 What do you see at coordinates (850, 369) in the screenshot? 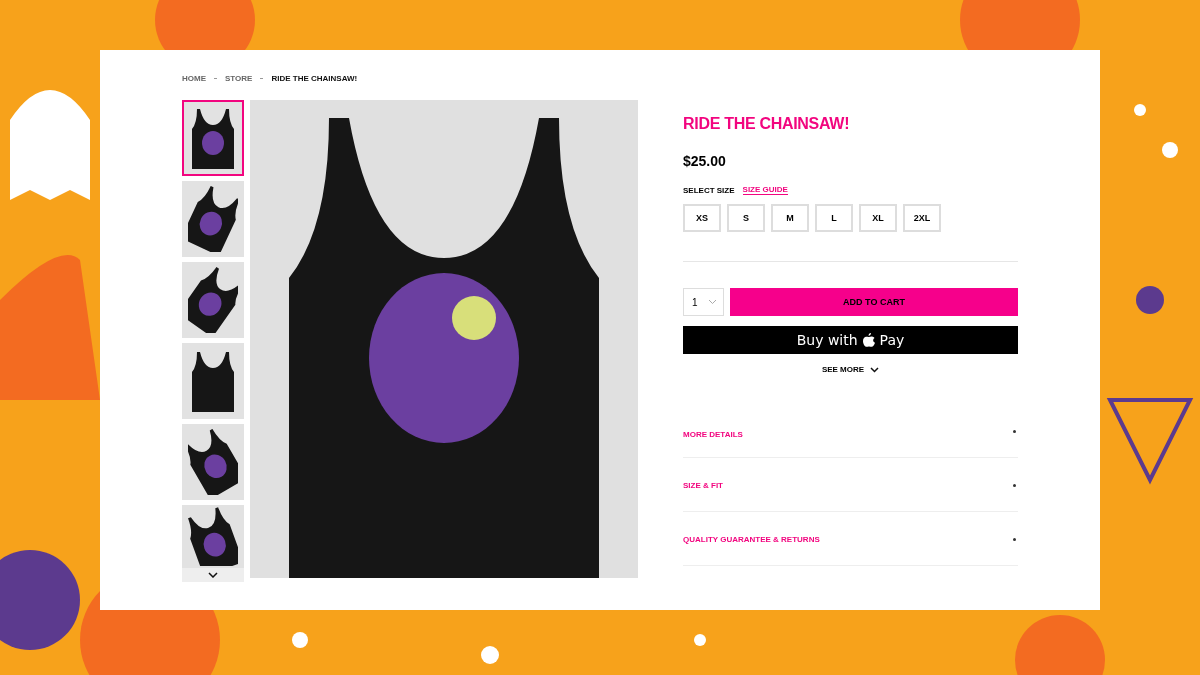
I see `see-more-button: SEE MORE` at bounding box center [850, 369].